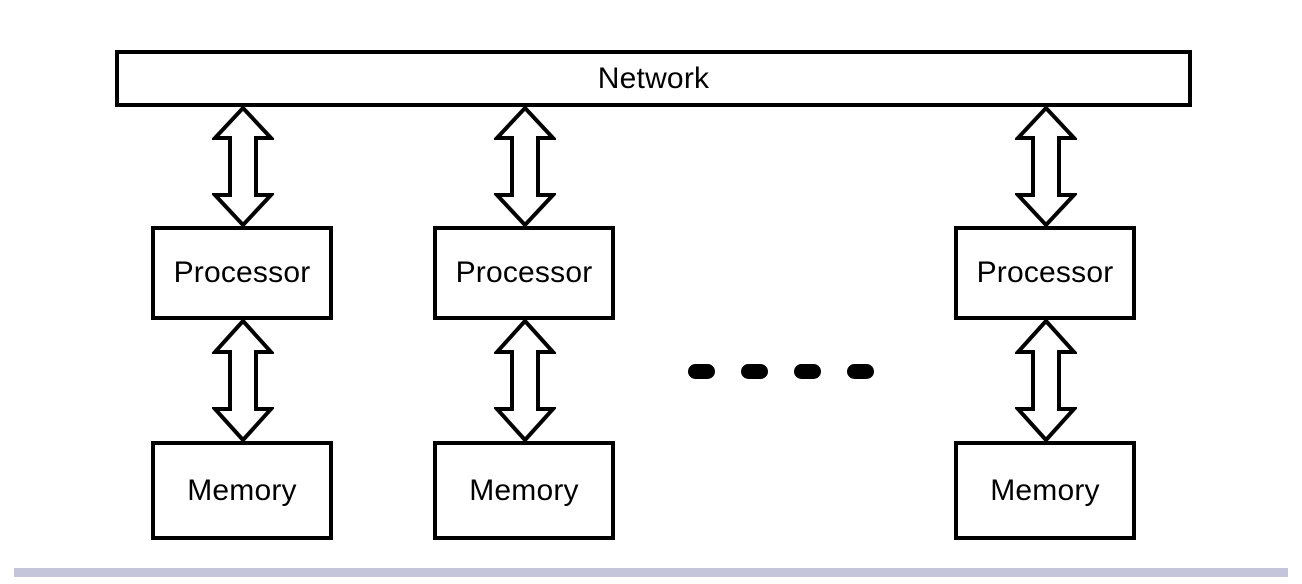  Describe the element at coordinates (781, 371) in the screenshot. I see `horizontal-ellipsis-icon` at that location.